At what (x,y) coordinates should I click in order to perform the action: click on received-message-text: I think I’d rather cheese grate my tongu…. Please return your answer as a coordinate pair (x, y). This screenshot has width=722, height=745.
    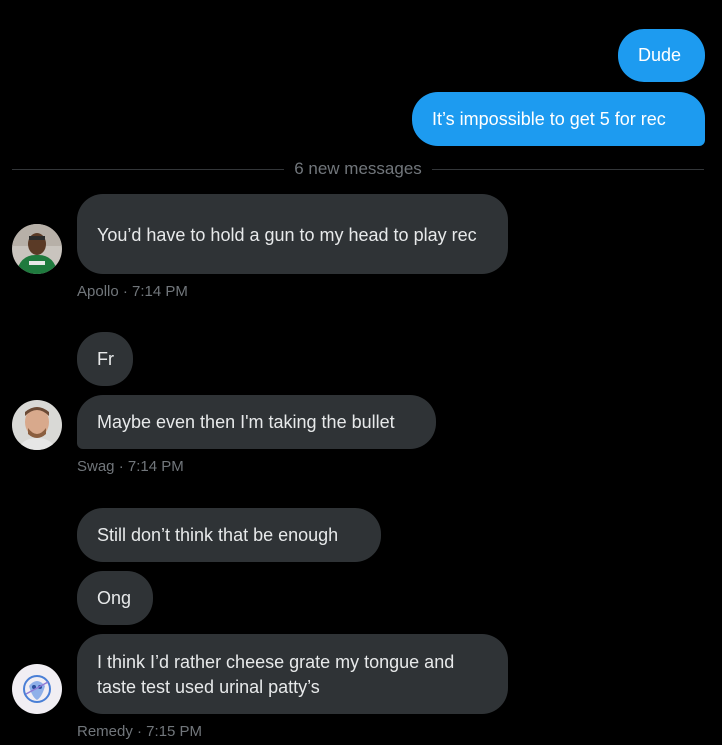
    Looking at the image, I should click on (276, 674).